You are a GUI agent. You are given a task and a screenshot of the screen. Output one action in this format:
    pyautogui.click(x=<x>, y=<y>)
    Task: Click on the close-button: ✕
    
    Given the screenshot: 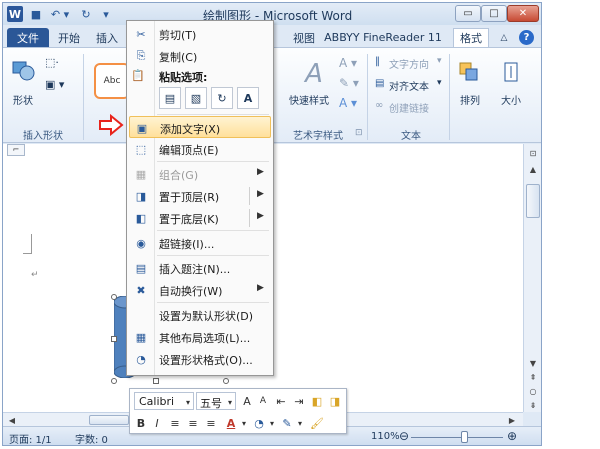 What is the action you would take?
    pyautogui.click(x=523, y=13)
    